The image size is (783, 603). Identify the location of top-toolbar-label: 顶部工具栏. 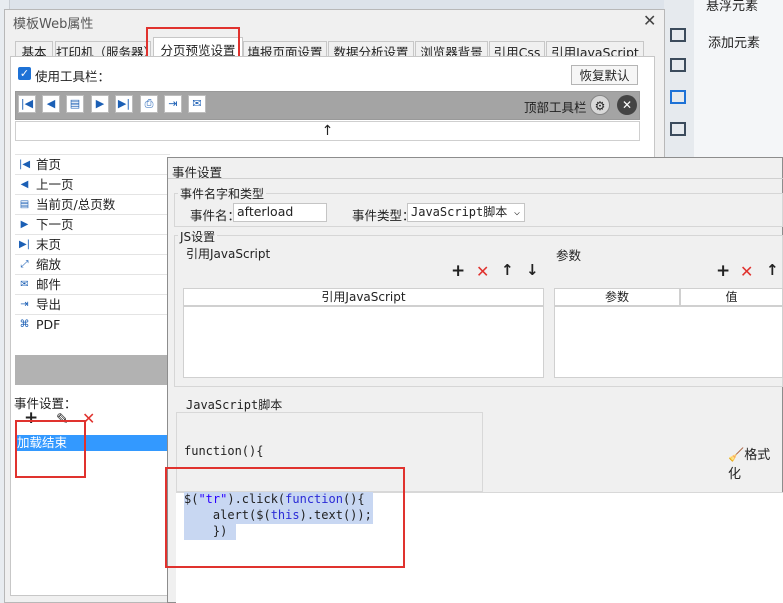
(555, 107).